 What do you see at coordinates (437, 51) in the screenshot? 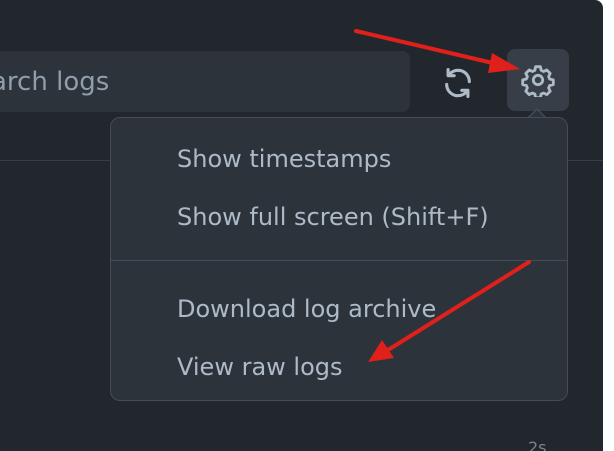
I see `arrow-to-settings` at bounding box center [437, 51].